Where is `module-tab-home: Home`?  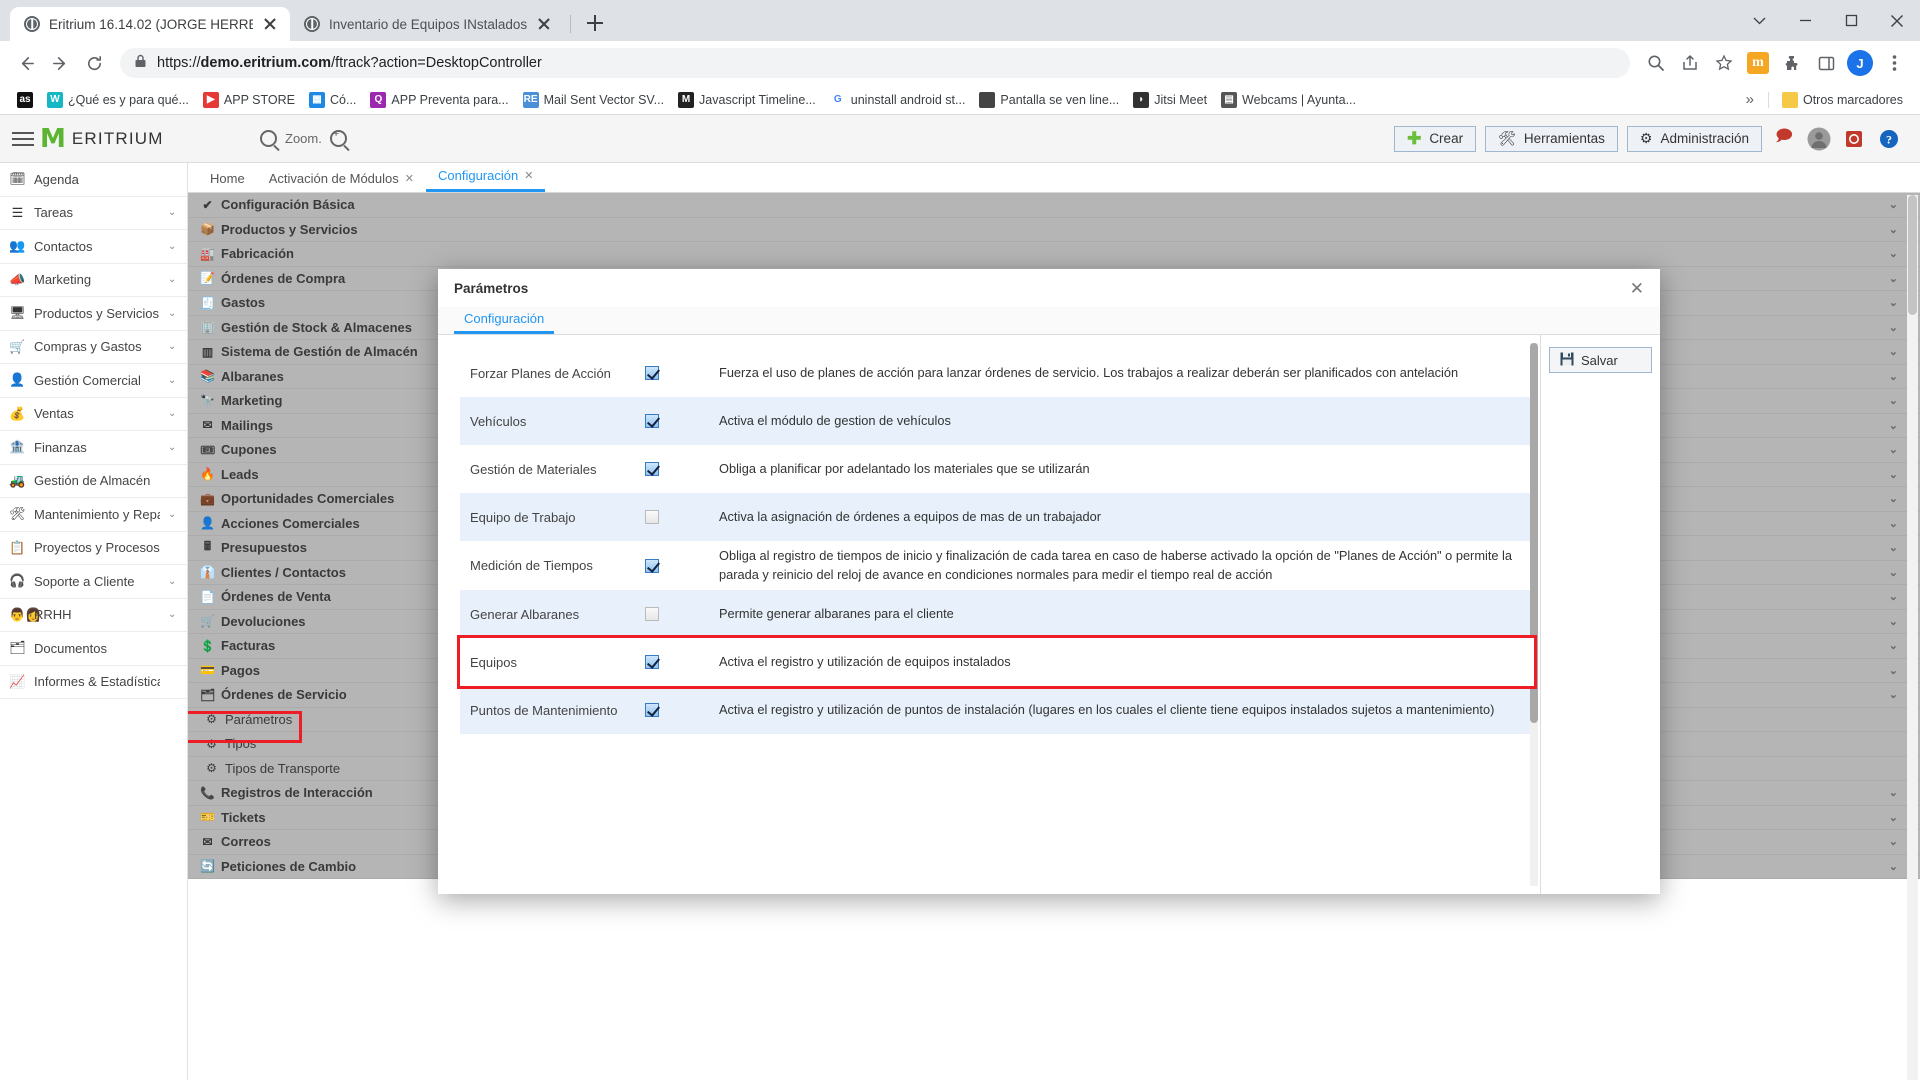
module-tab-home: Home is located at coordinates (227, 179).